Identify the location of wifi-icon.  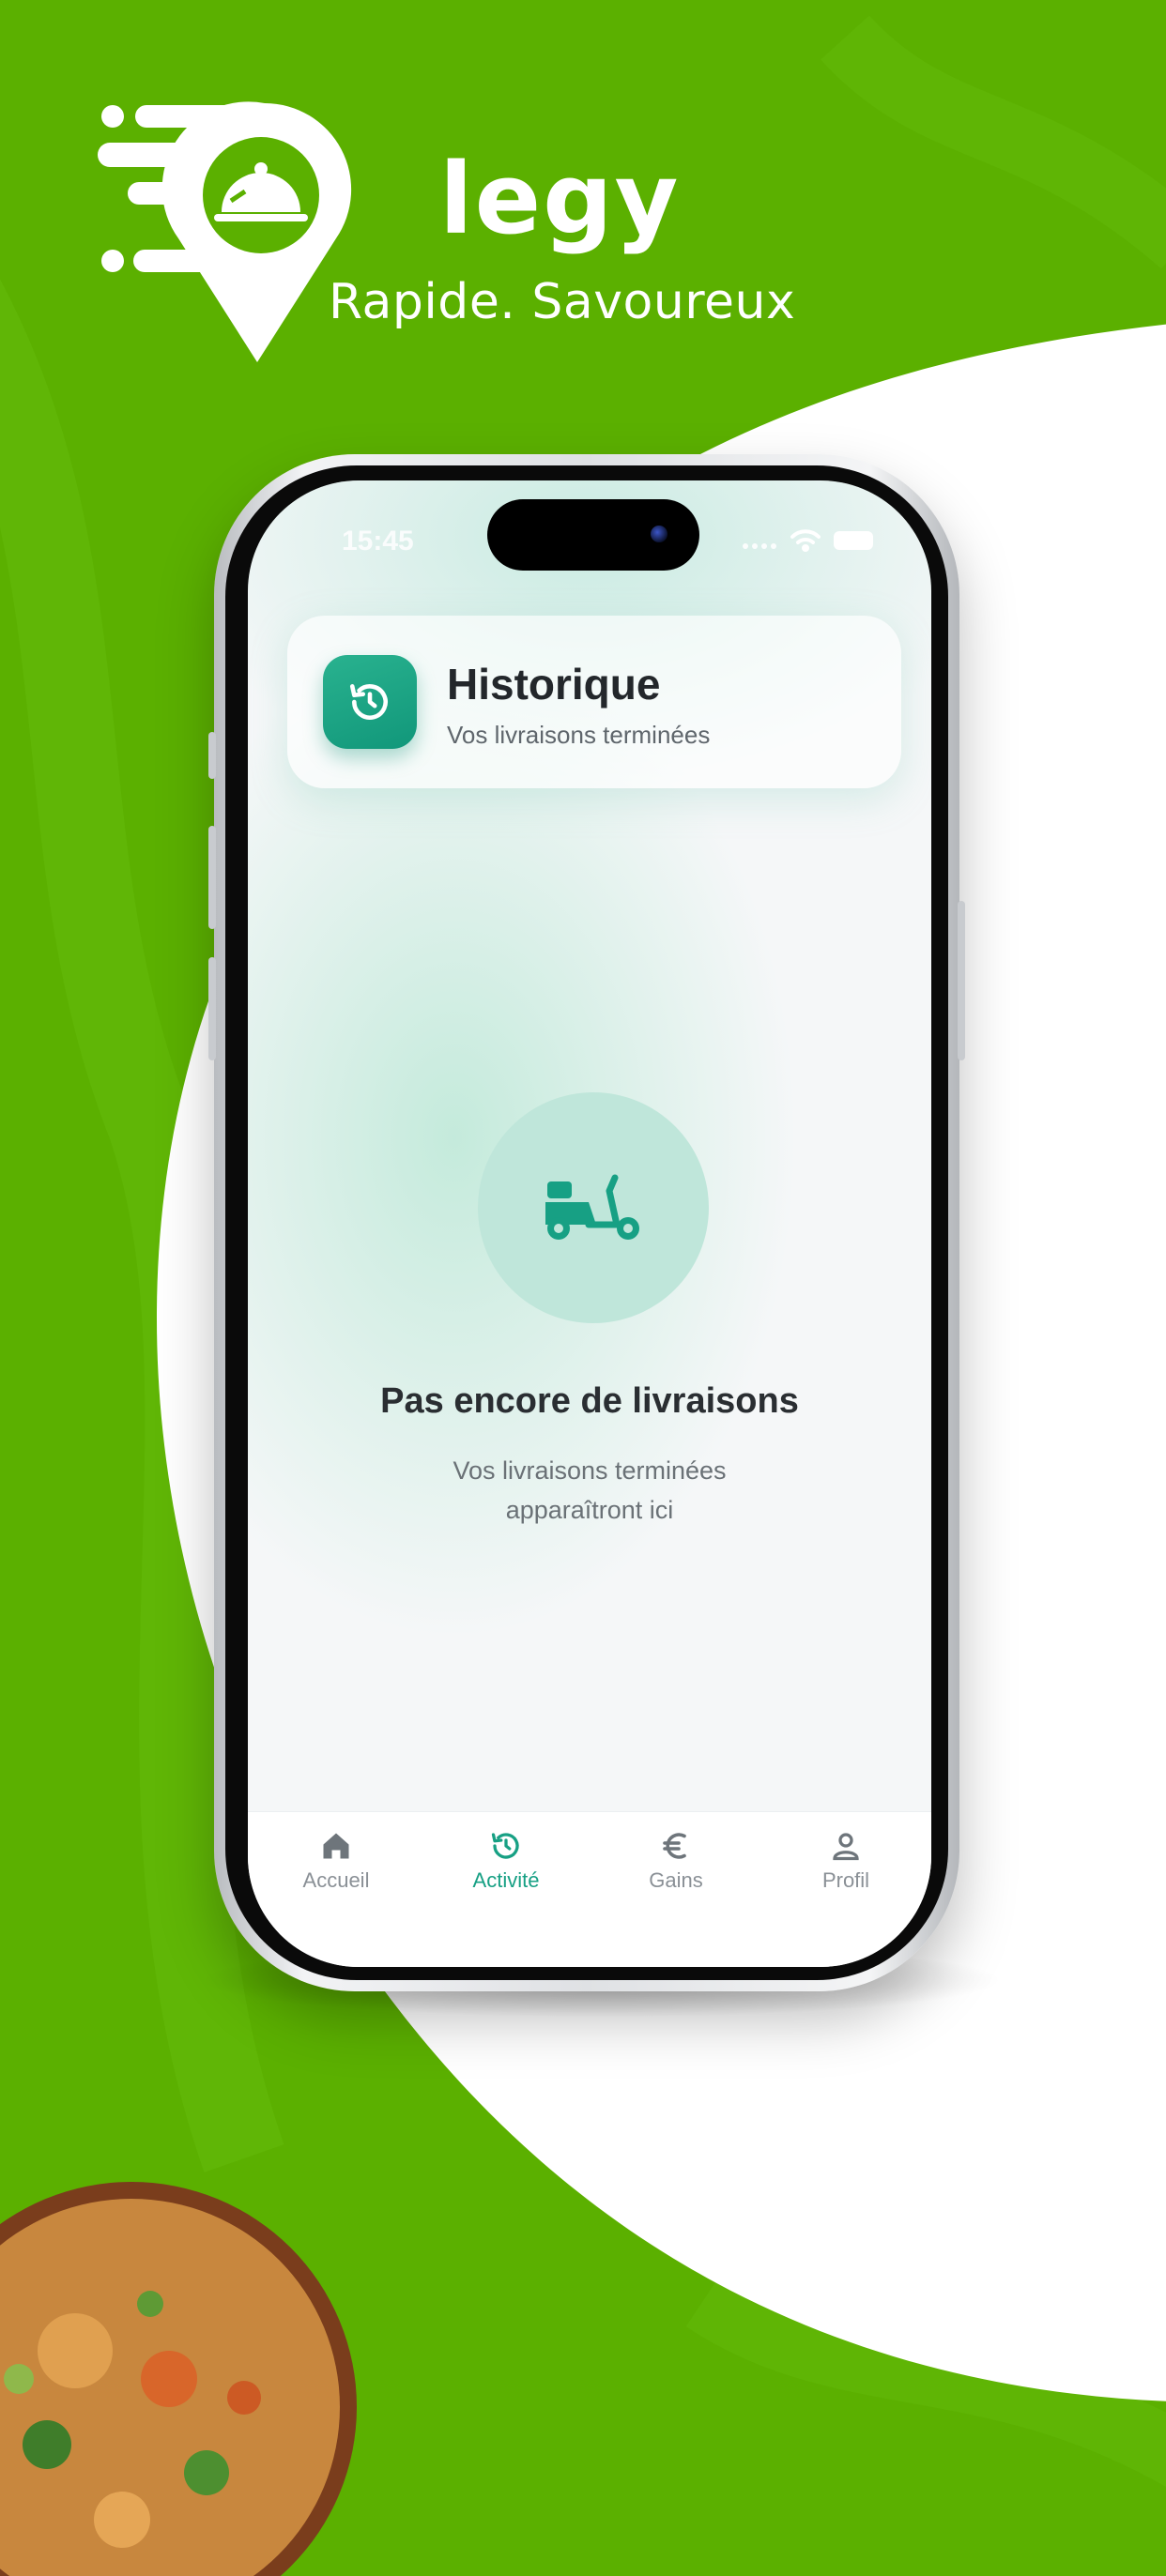
(805, 540).